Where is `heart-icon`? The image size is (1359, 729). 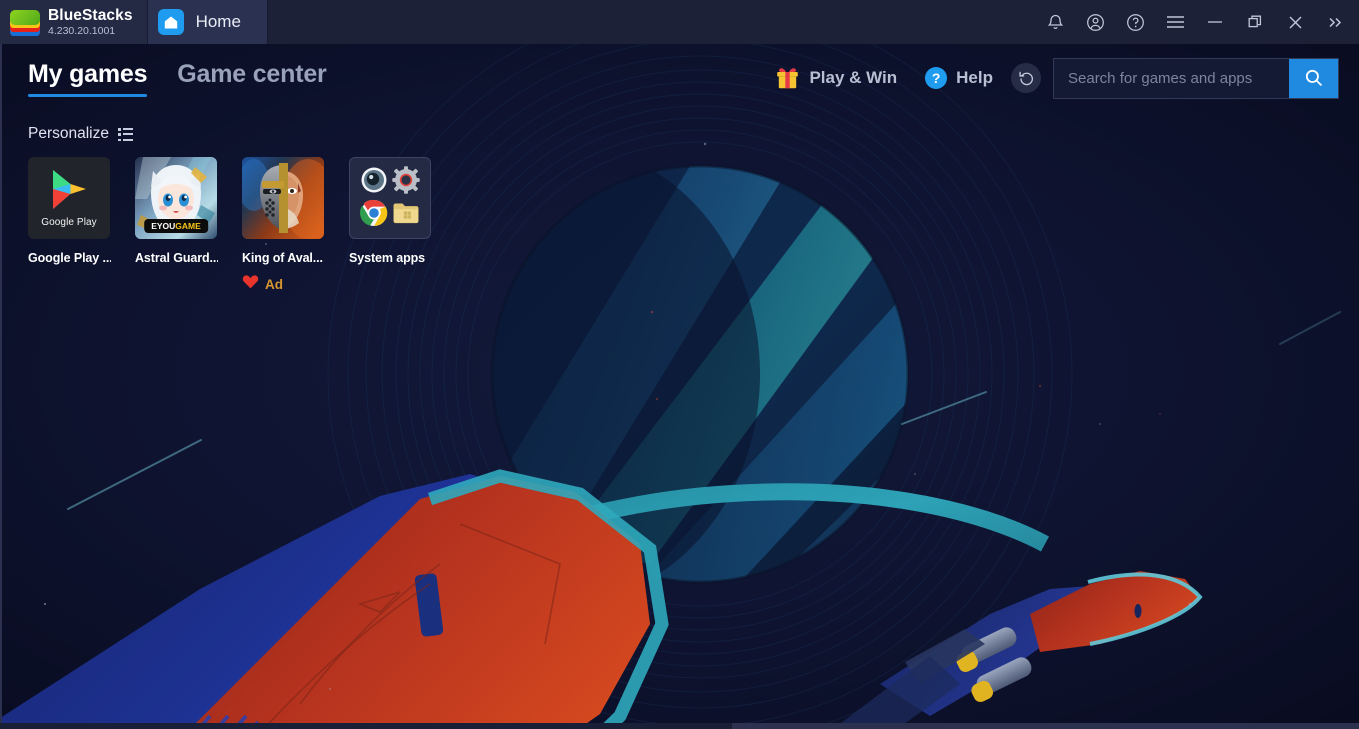
heart-icon is located at coordinates (250, 284).